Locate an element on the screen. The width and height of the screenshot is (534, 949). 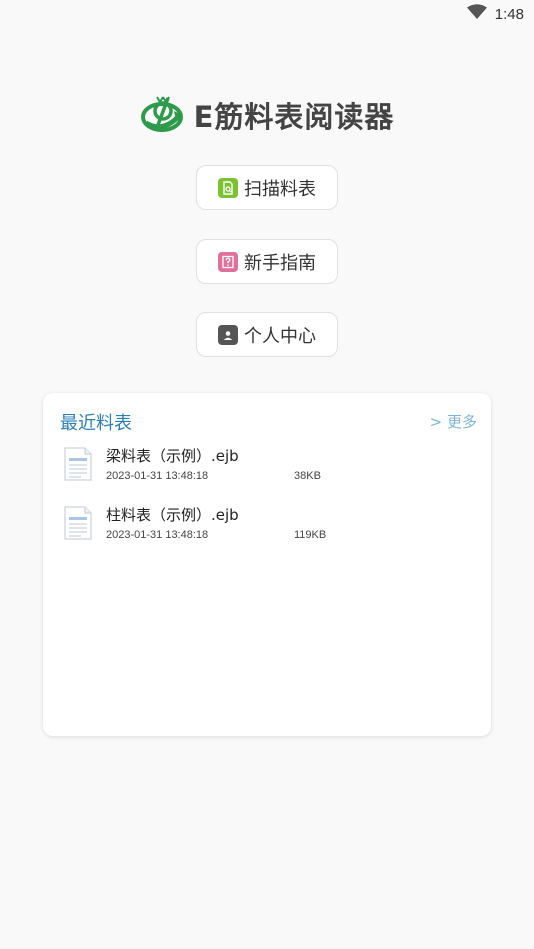
more-link: > 更多 is located at coordinates (453, 421).